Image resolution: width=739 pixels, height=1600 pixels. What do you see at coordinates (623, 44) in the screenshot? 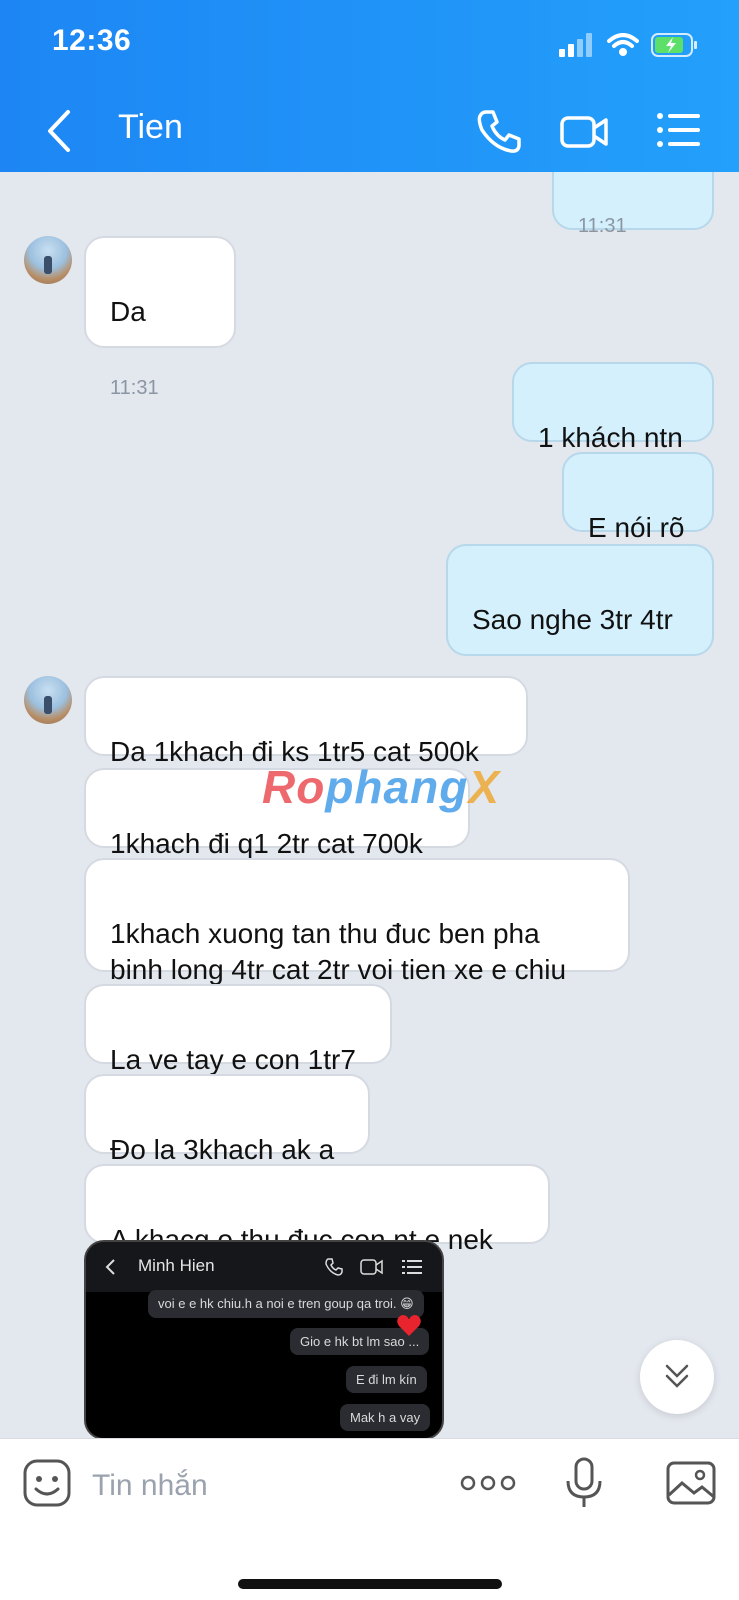
I see `wifi-icon` at bounding box center [623, 44].